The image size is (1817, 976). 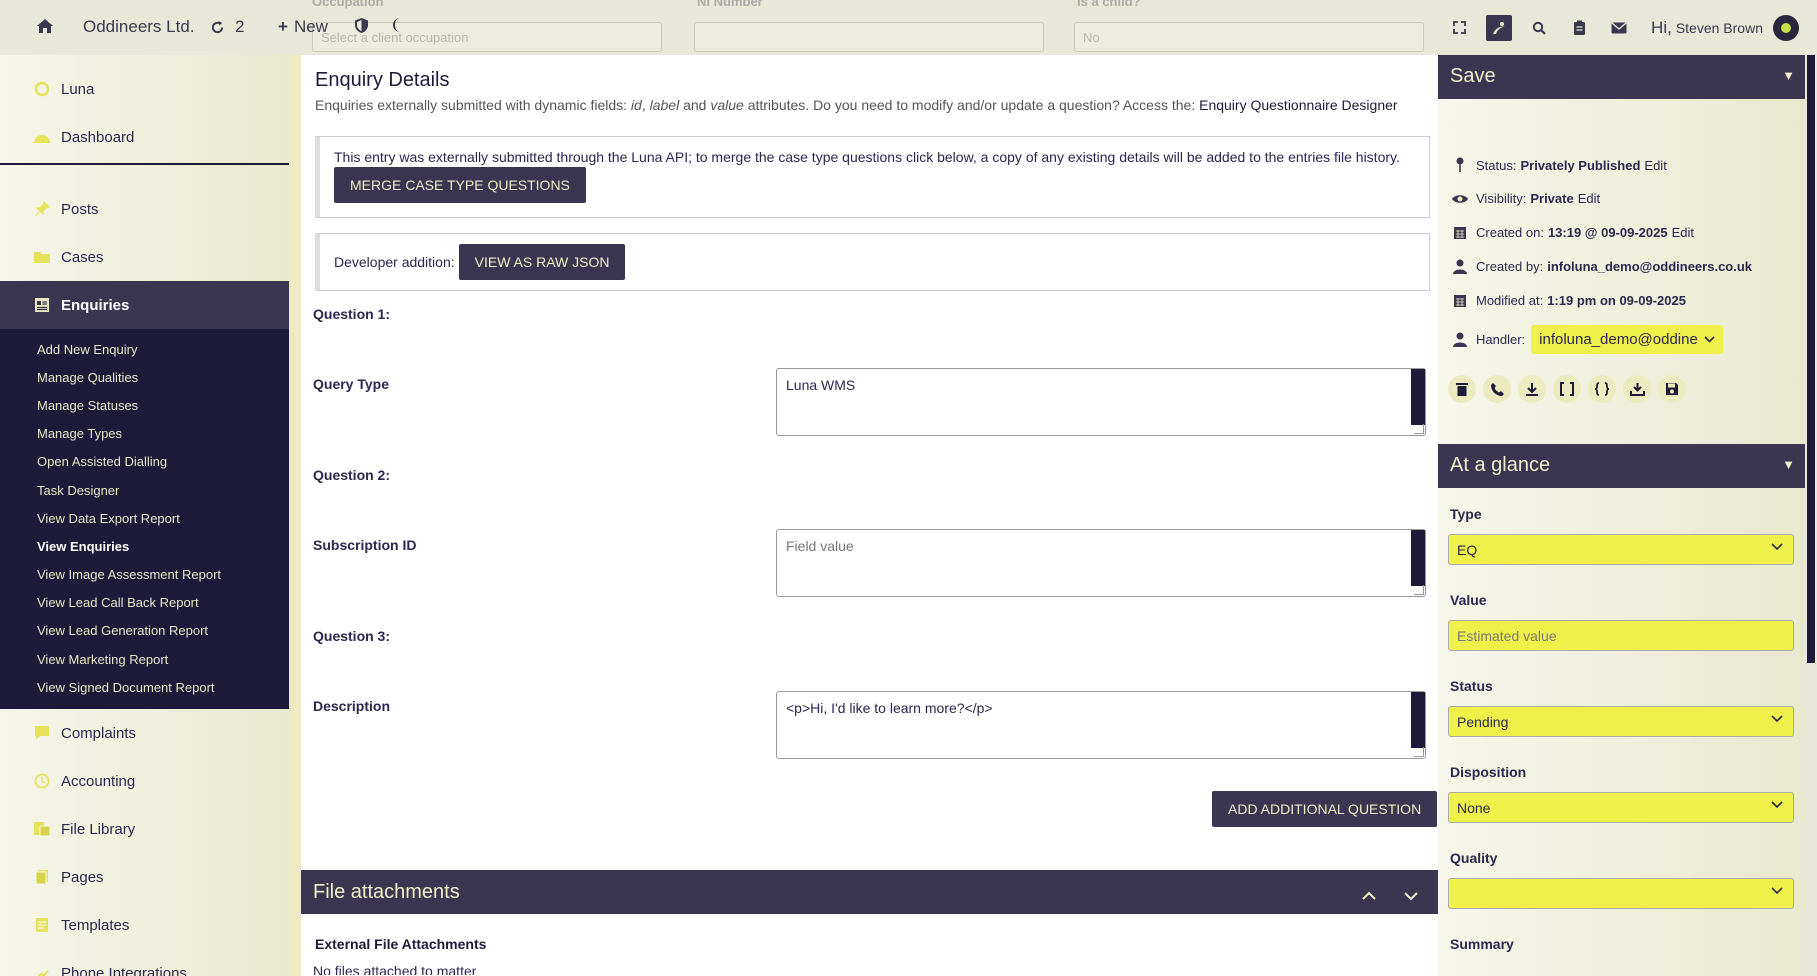 What do you see at coordinates (42, 925) in the screenshot?
I see `templates-icon` at bounding box center [42, 925].